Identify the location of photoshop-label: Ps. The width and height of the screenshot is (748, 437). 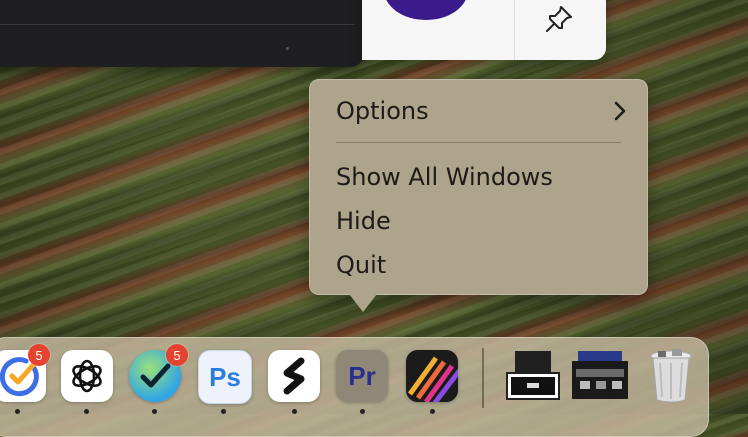
(225, 376).